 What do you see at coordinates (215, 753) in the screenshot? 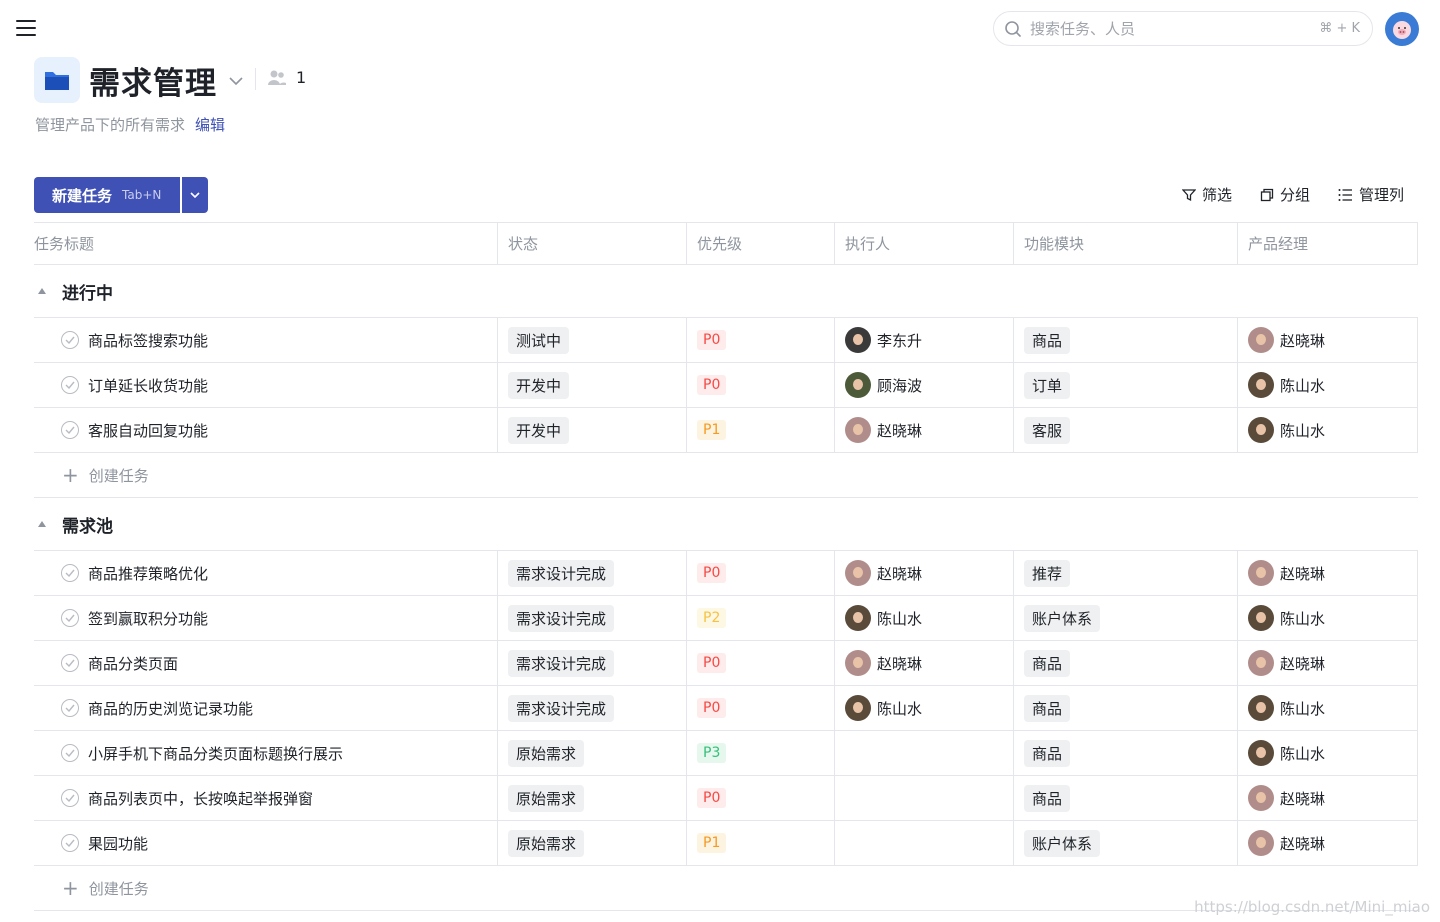
I see `task-title: 小屏手机下商品分类页面标题换行展示` at bounding box center [215, 753].